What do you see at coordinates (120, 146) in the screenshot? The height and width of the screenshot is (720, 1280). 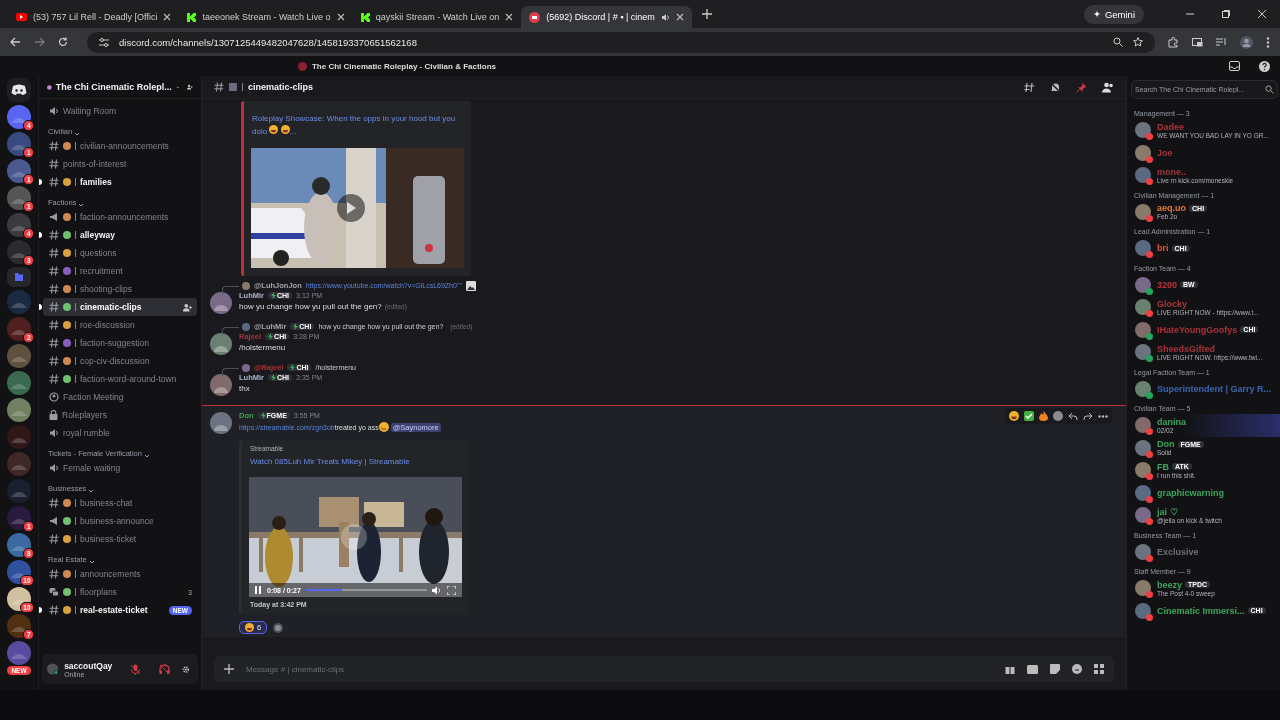 I see `channel-item: civilian-announcements` at bounding box center [120, 146].